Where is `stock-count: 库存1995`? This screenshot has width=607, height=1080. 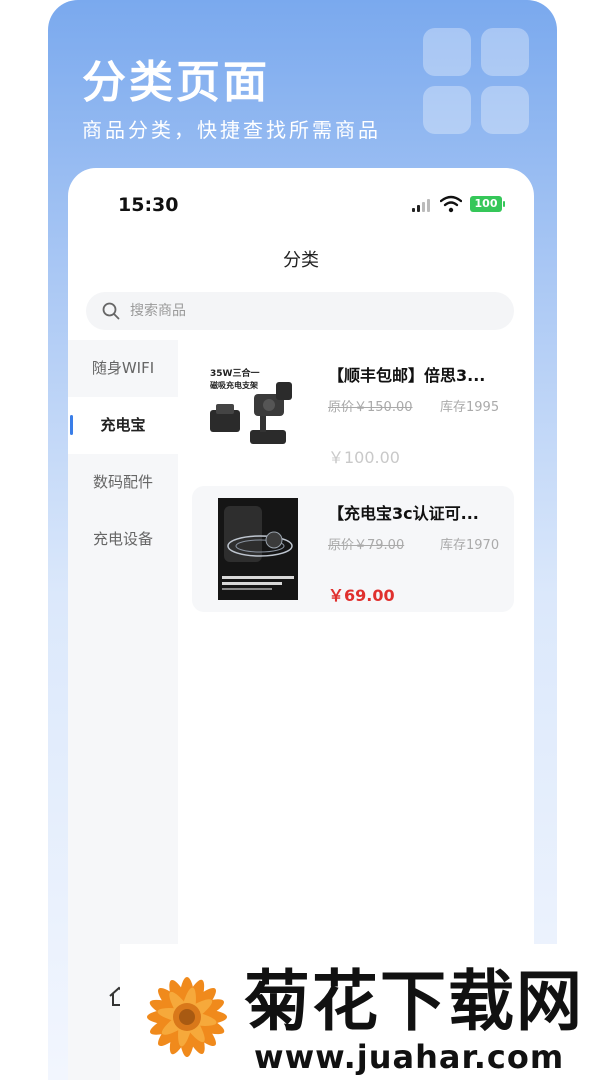
stock-count: 库存1995 is located at coordinates (470, 407).